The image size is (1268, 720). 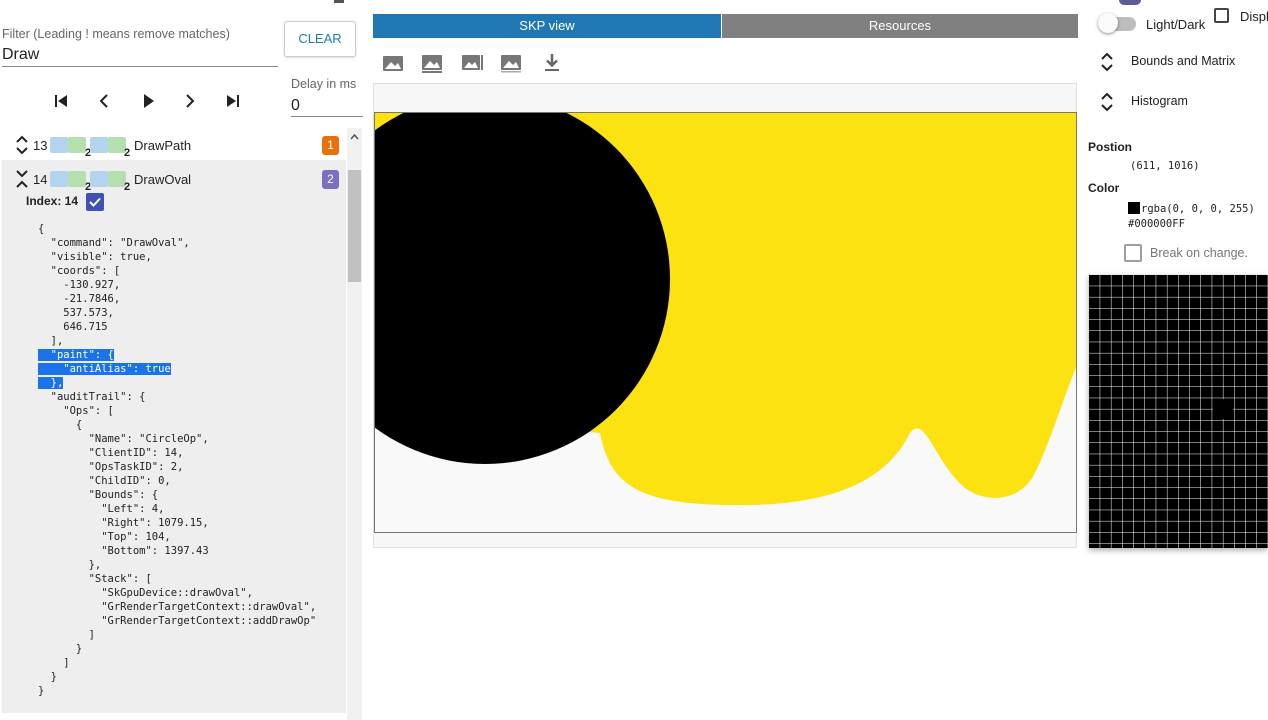 What do you see at coordinates (1159, 101) in the screenshot?
I see `section-histogram: Histogram` at bounding box center [1159, 101].